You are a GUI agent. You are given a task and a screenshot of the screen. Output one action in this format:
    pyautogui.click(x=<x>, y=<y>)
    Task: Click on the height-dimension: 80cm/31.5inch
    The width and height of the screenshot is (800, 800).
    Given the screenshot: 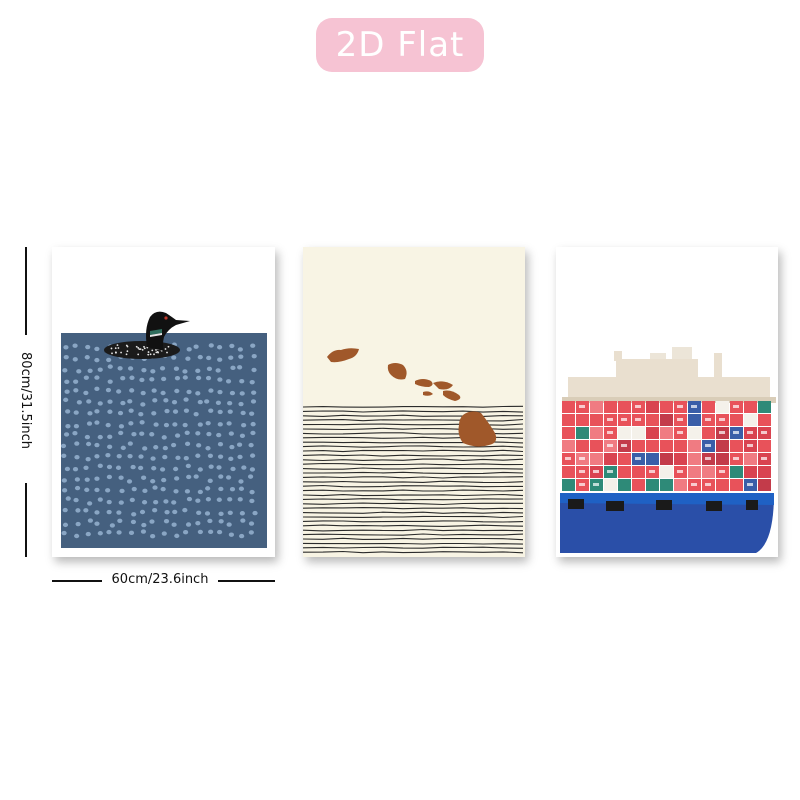 What is the action you would take?
    pyautogui.click(x=25, y=400)
    